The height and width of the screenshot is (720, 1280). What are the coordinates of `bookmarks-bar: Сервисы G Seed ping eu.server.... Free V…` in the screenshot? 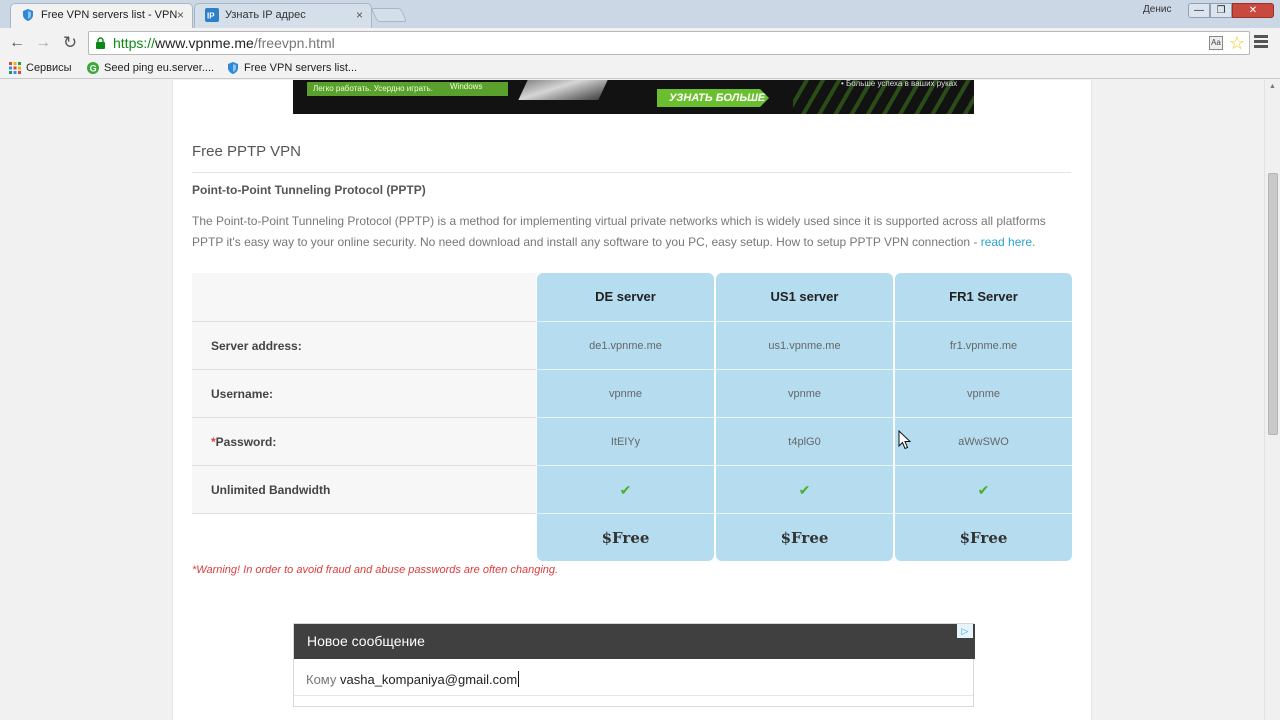 It's located at (640, 68).